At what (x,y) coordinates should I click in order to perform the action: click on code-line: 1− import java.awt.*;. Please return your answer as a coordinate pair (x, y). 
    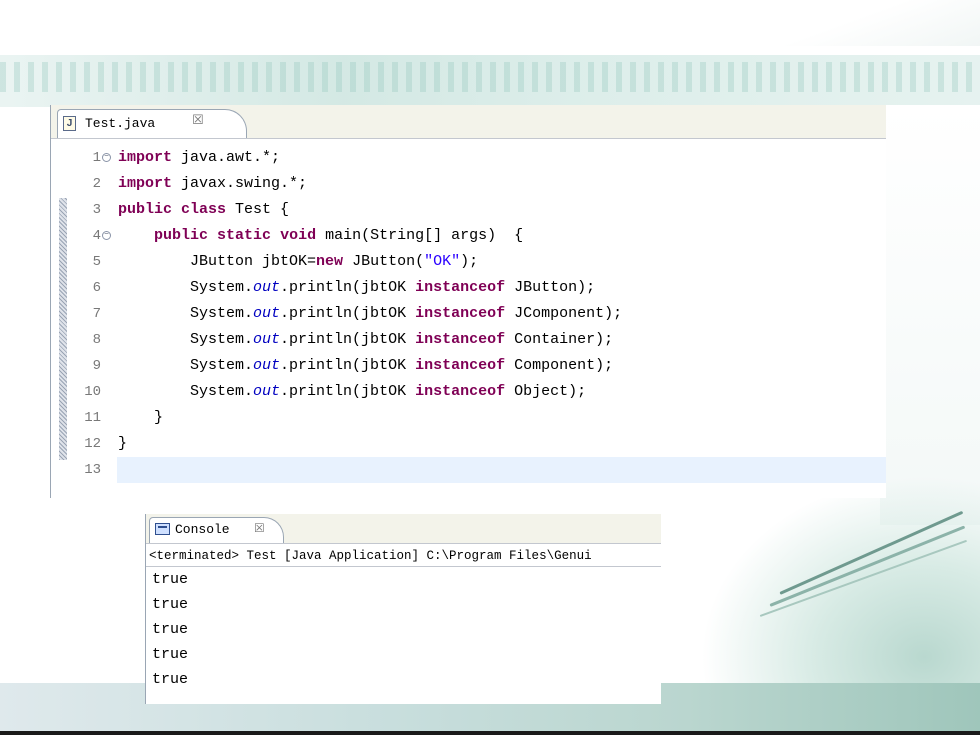
    Looking at the image, I should click on (468, 158).